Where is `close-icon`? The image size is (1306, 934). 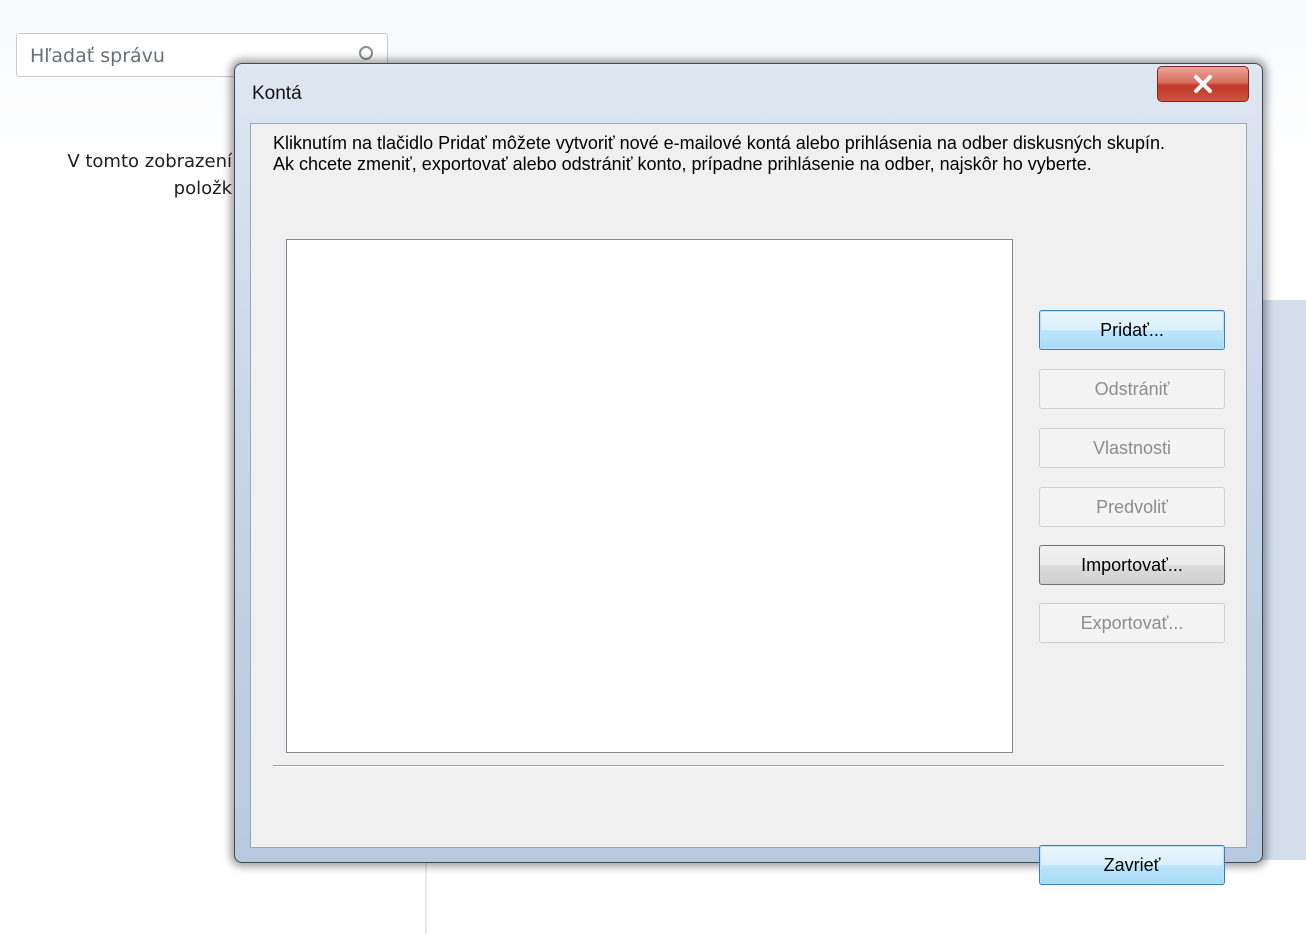 close-icon is located at coordinates (1203, 84).